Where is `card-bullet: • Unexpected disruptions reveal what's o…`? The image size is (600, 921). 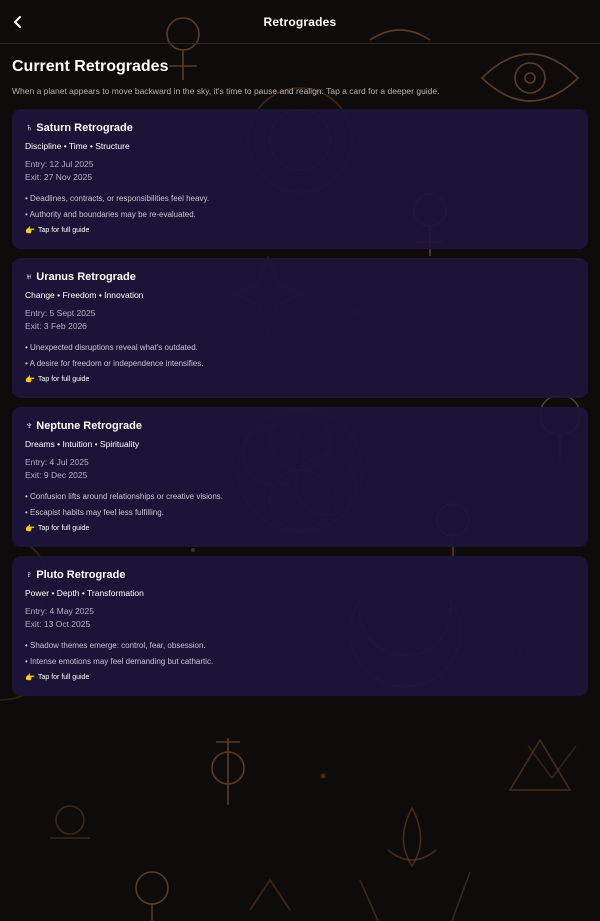
card-bullet: • Unexpected disruptions reveal what's o… is located at coordinates (111, 347).